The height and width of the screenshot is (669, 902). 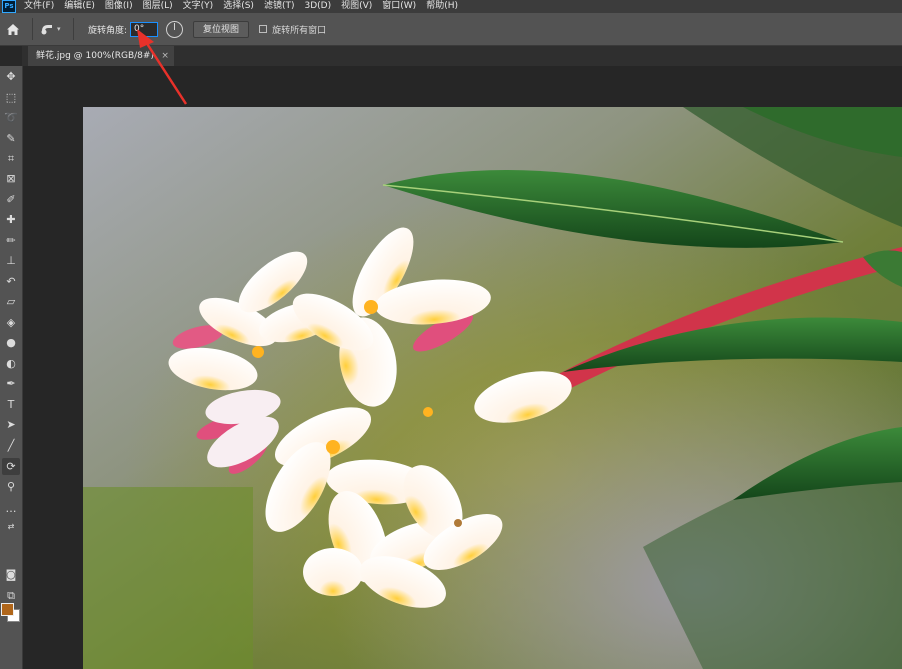 I want to click on lasso-tool-button: ➰, so click(x=11, y=117).